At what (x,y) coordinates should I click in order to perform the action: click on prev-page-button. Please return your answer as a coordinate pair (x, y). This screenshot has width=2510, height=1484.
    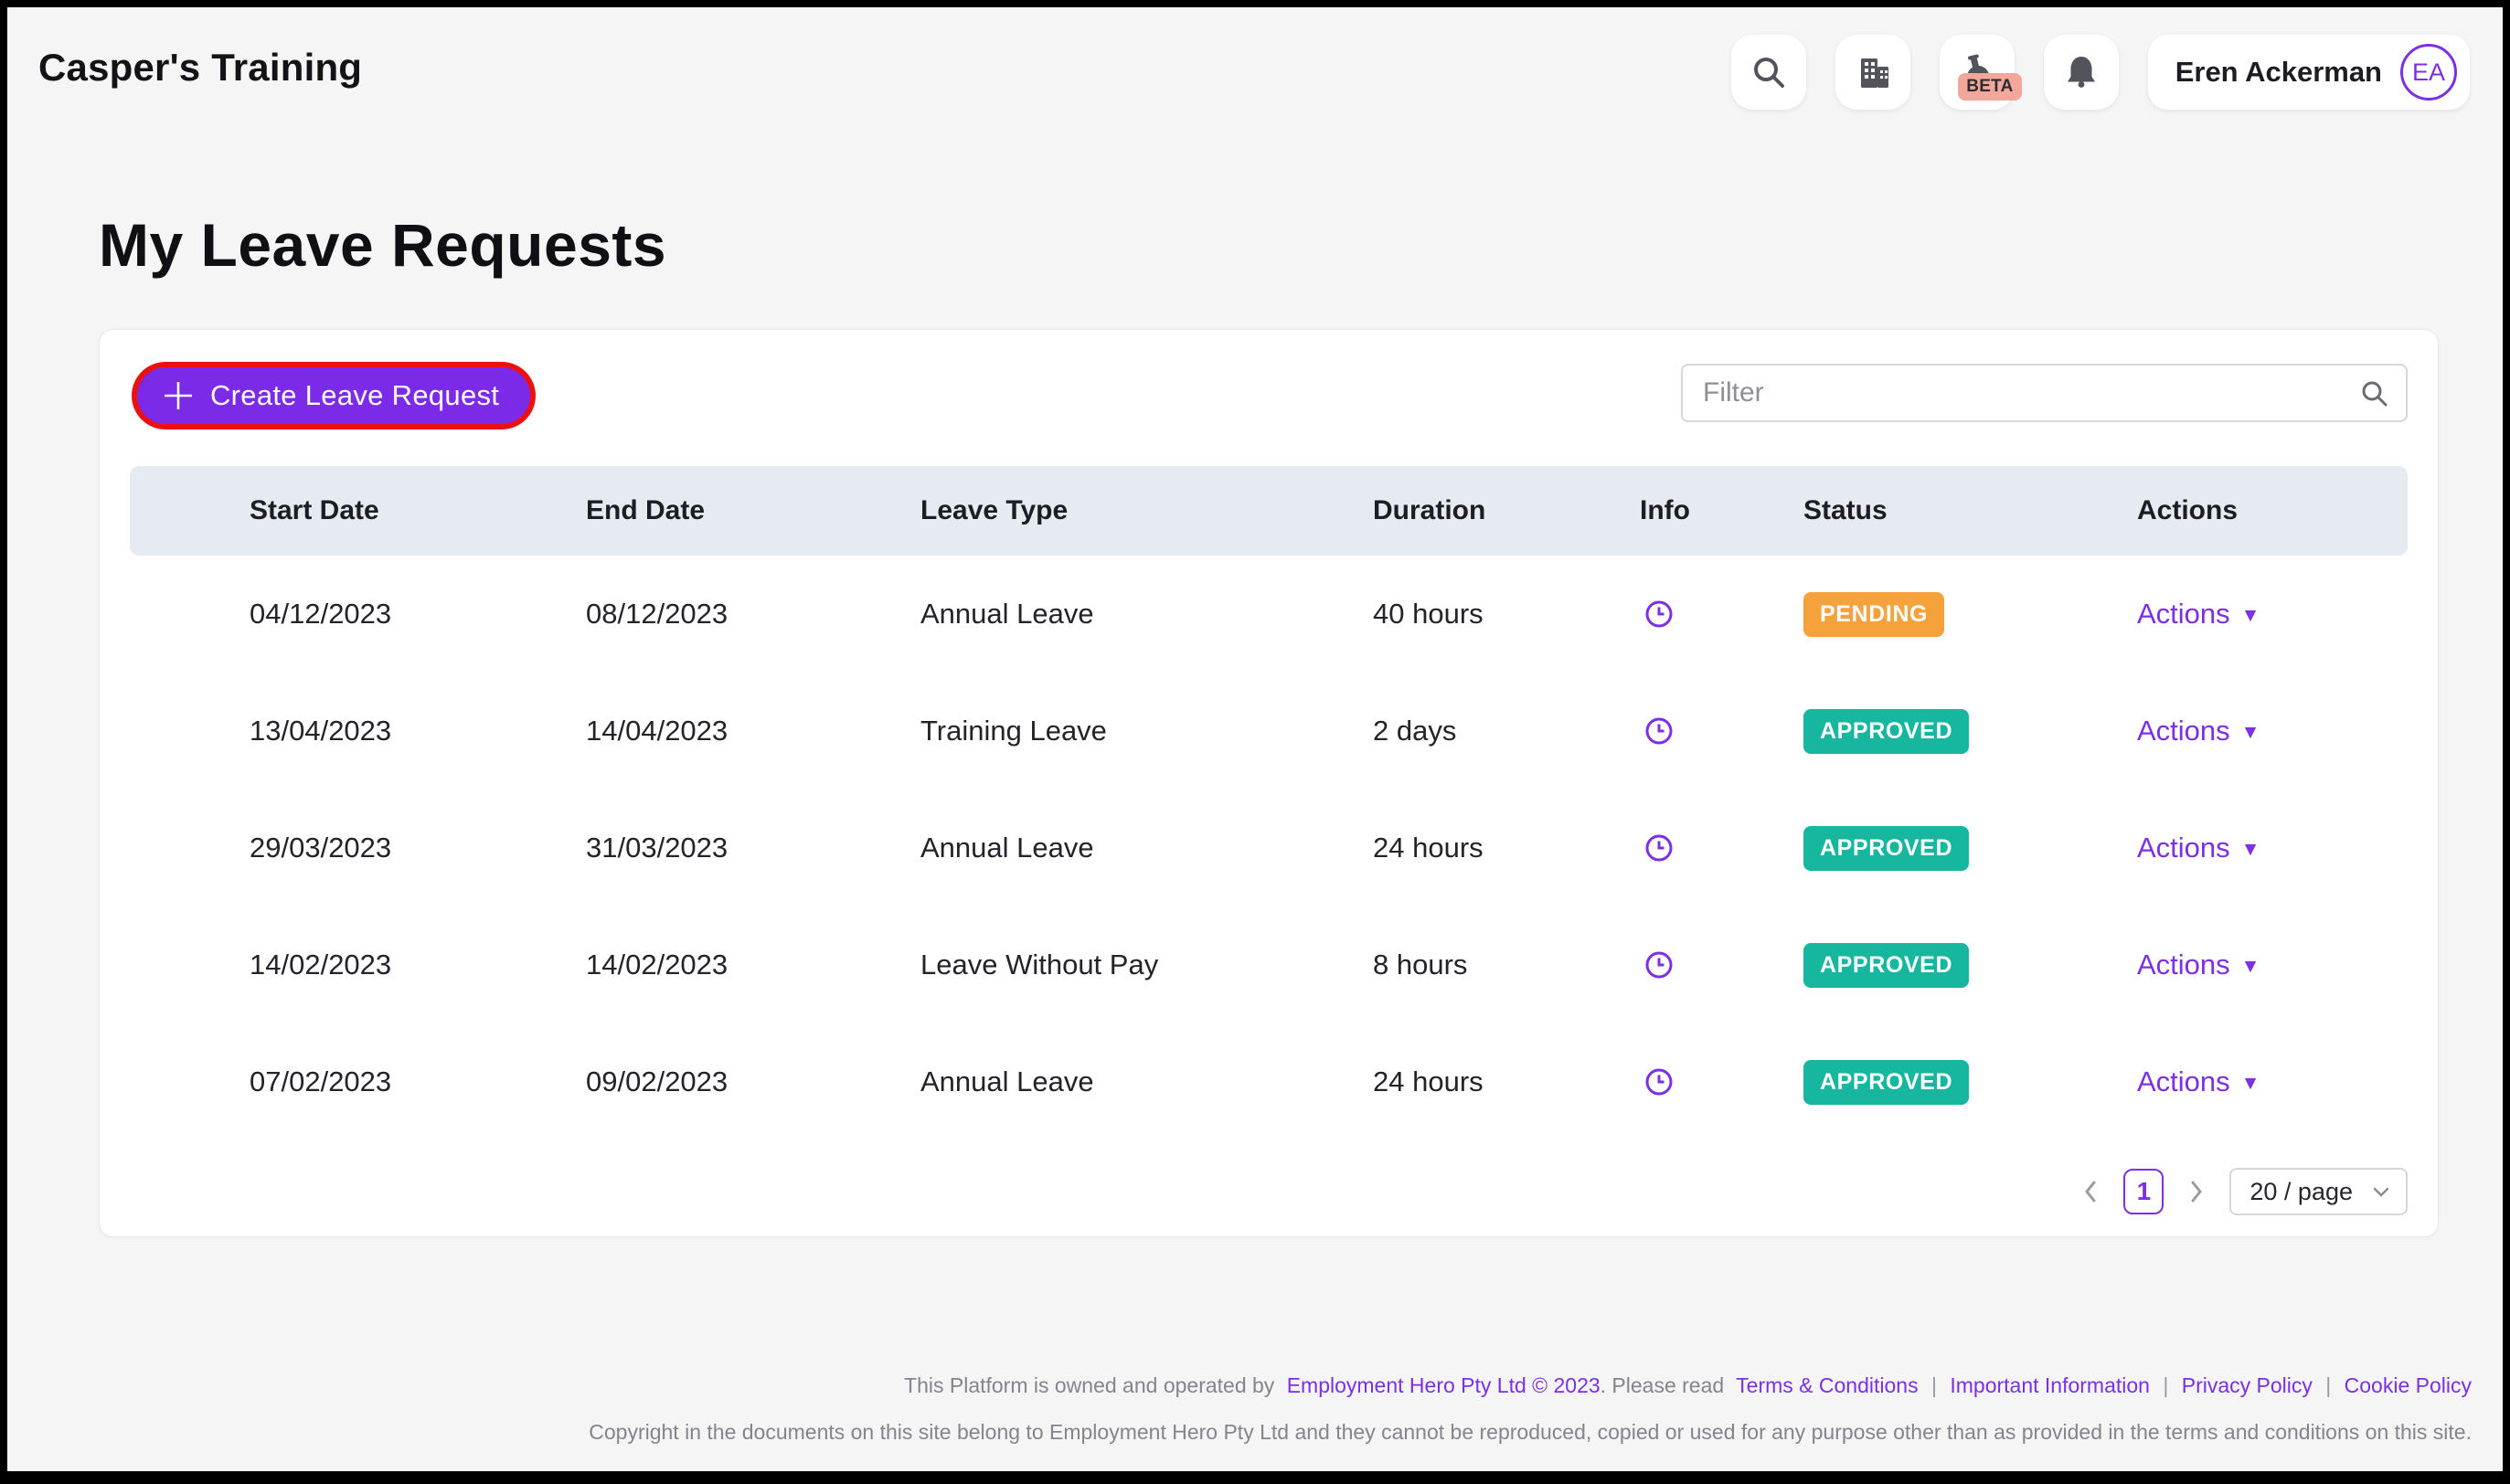
    Looking at the image, I should click on (2090, 1192).